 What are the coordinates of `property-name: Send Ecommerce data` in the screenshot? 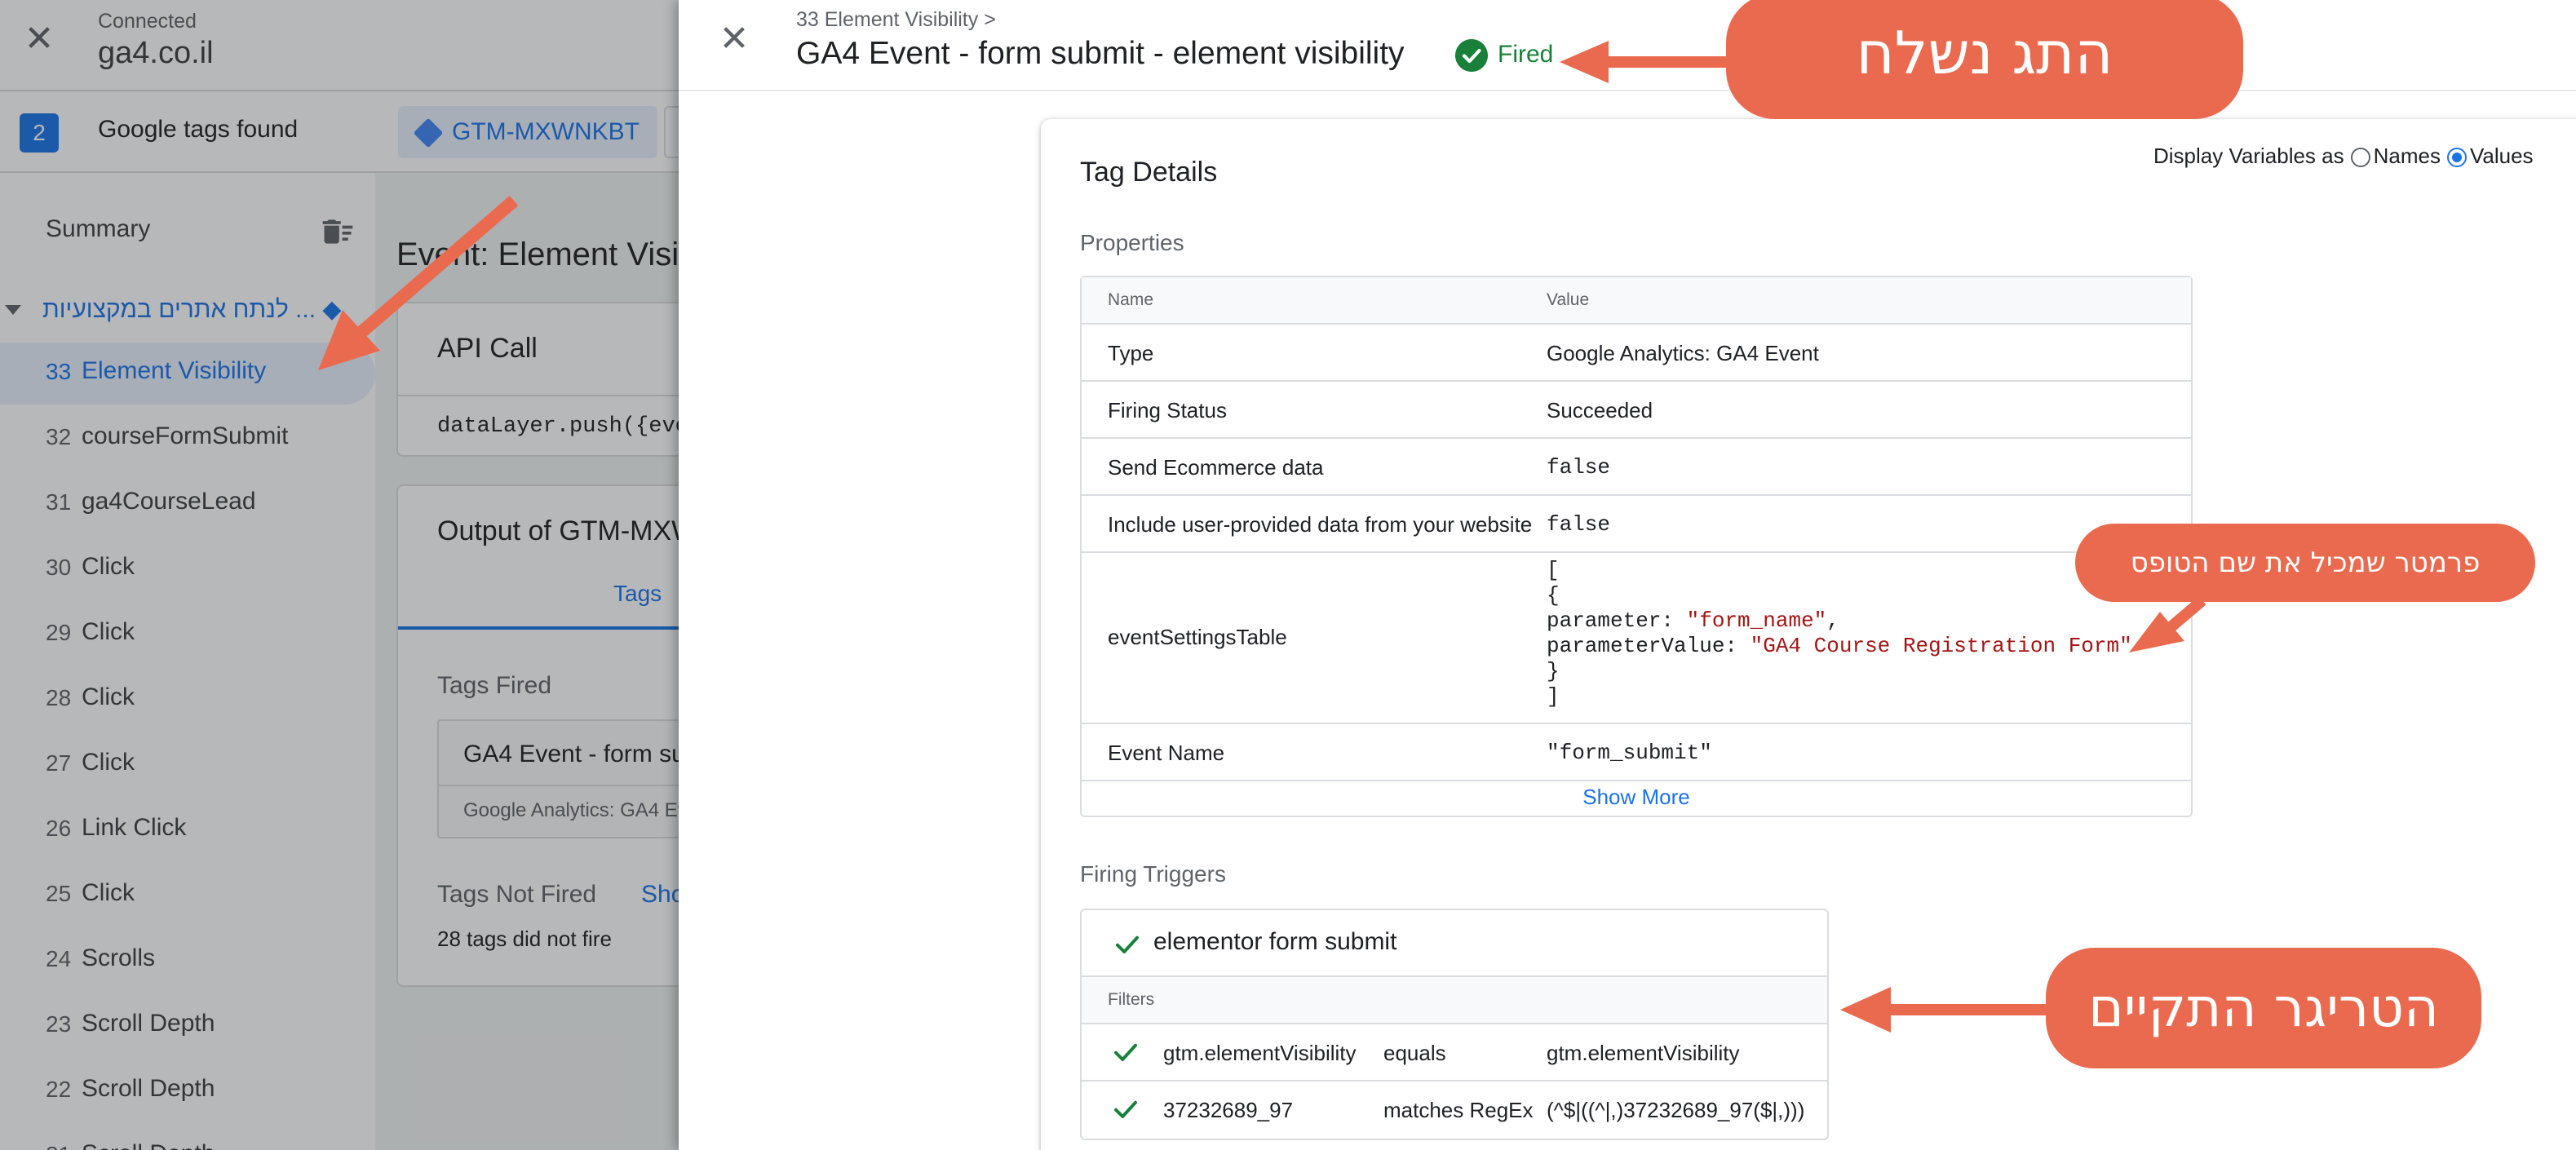 It's located at (1216, 467).